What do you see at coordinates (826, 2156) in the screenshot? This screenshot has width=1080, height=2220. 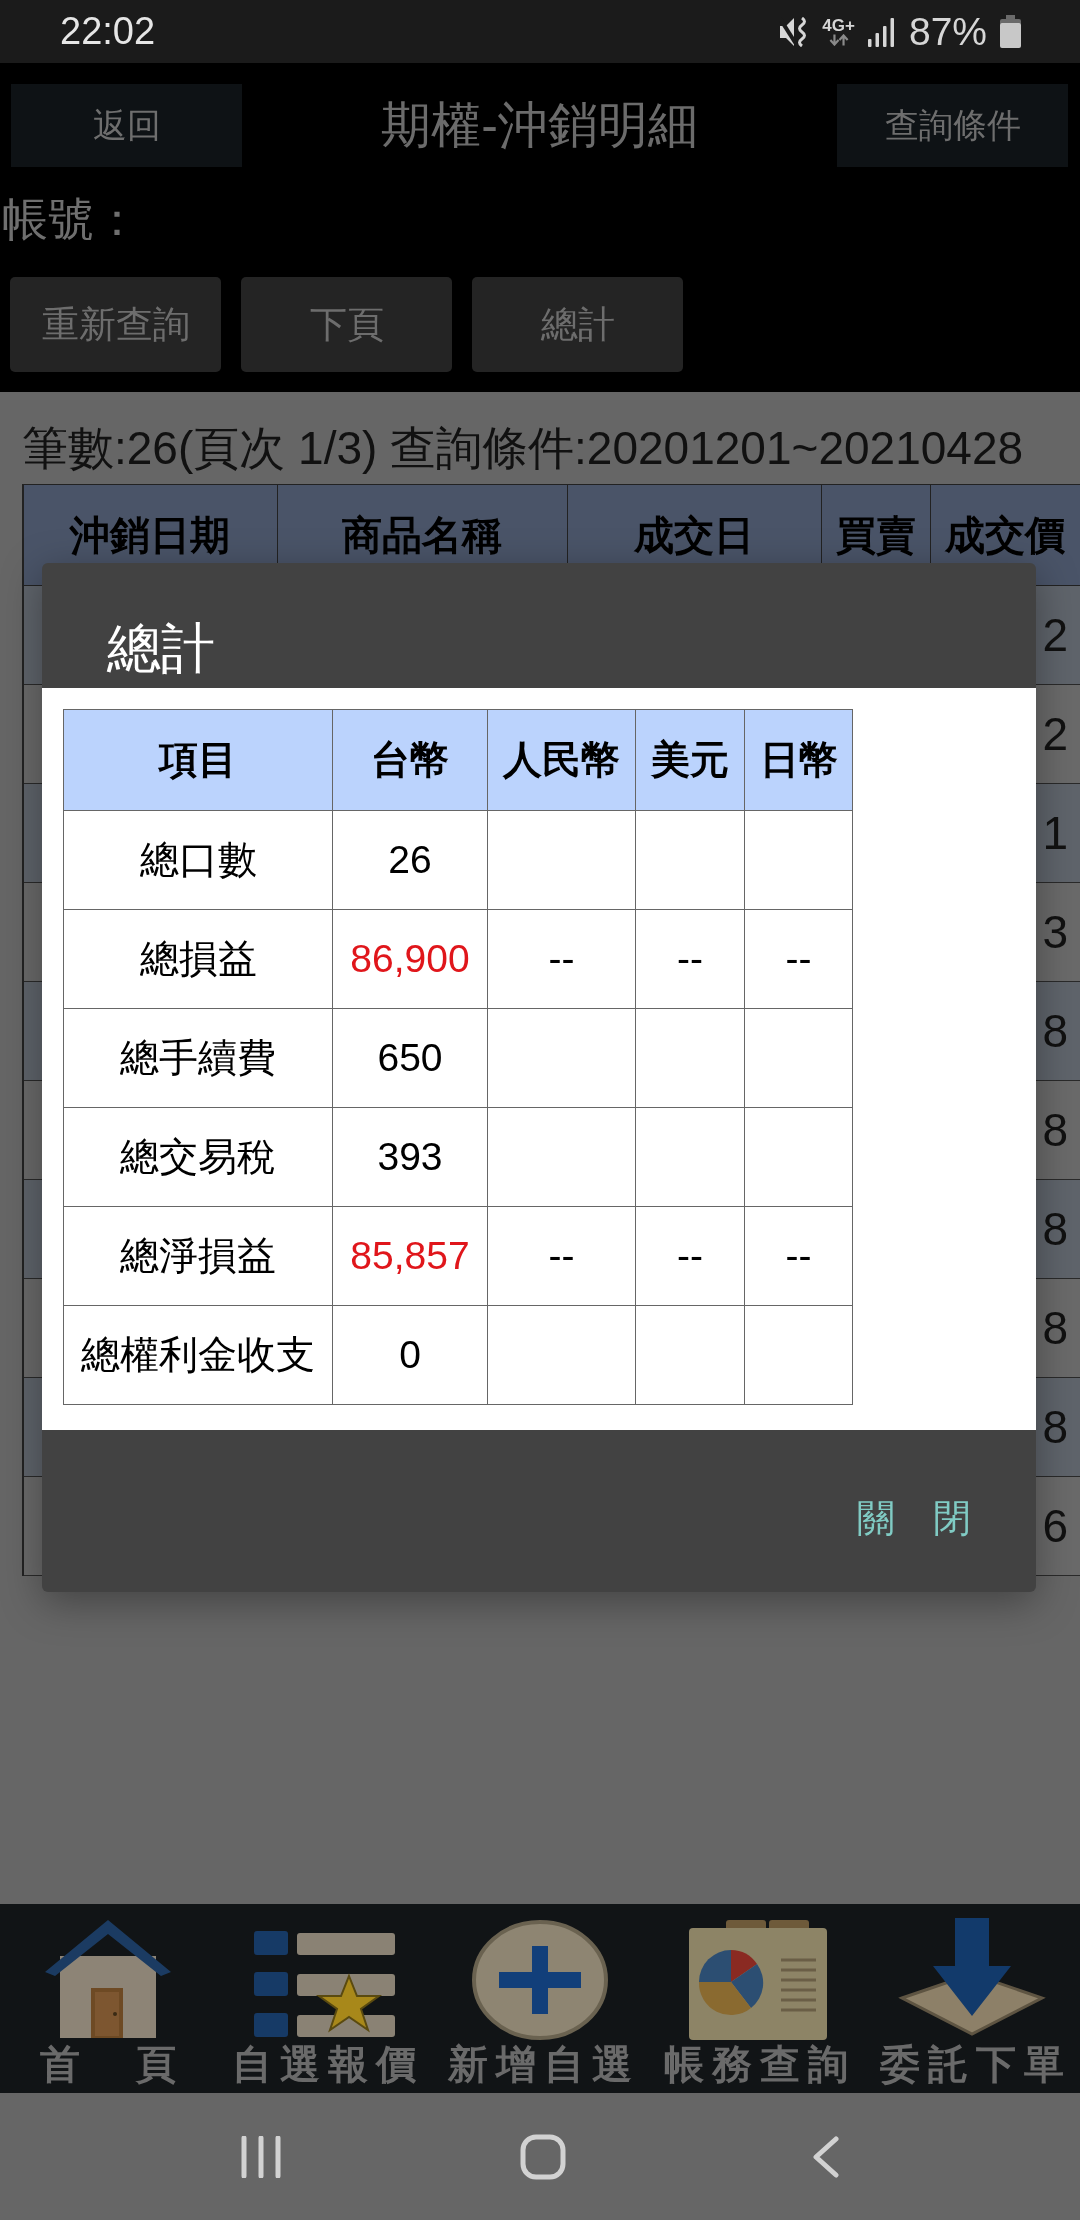 I see `back-icon` at bounding box center [826, 2156].